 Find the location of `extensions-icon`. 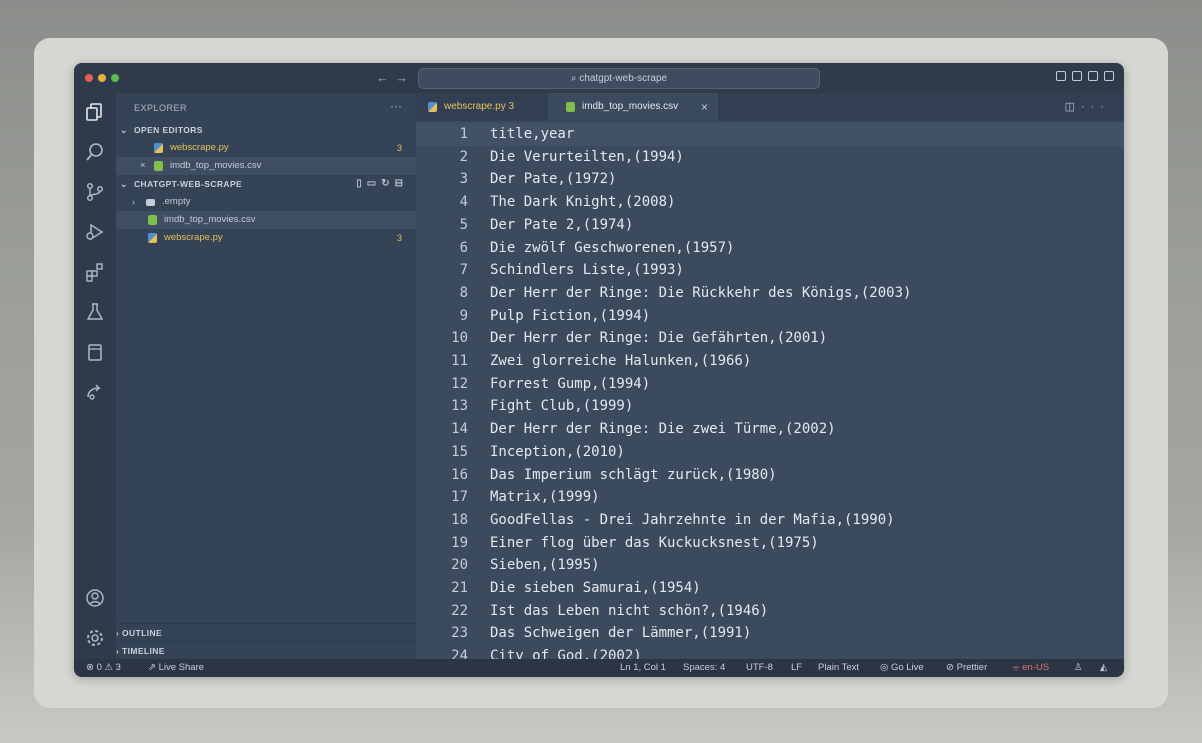

extensions-icon is located at coordinates (95, 272).